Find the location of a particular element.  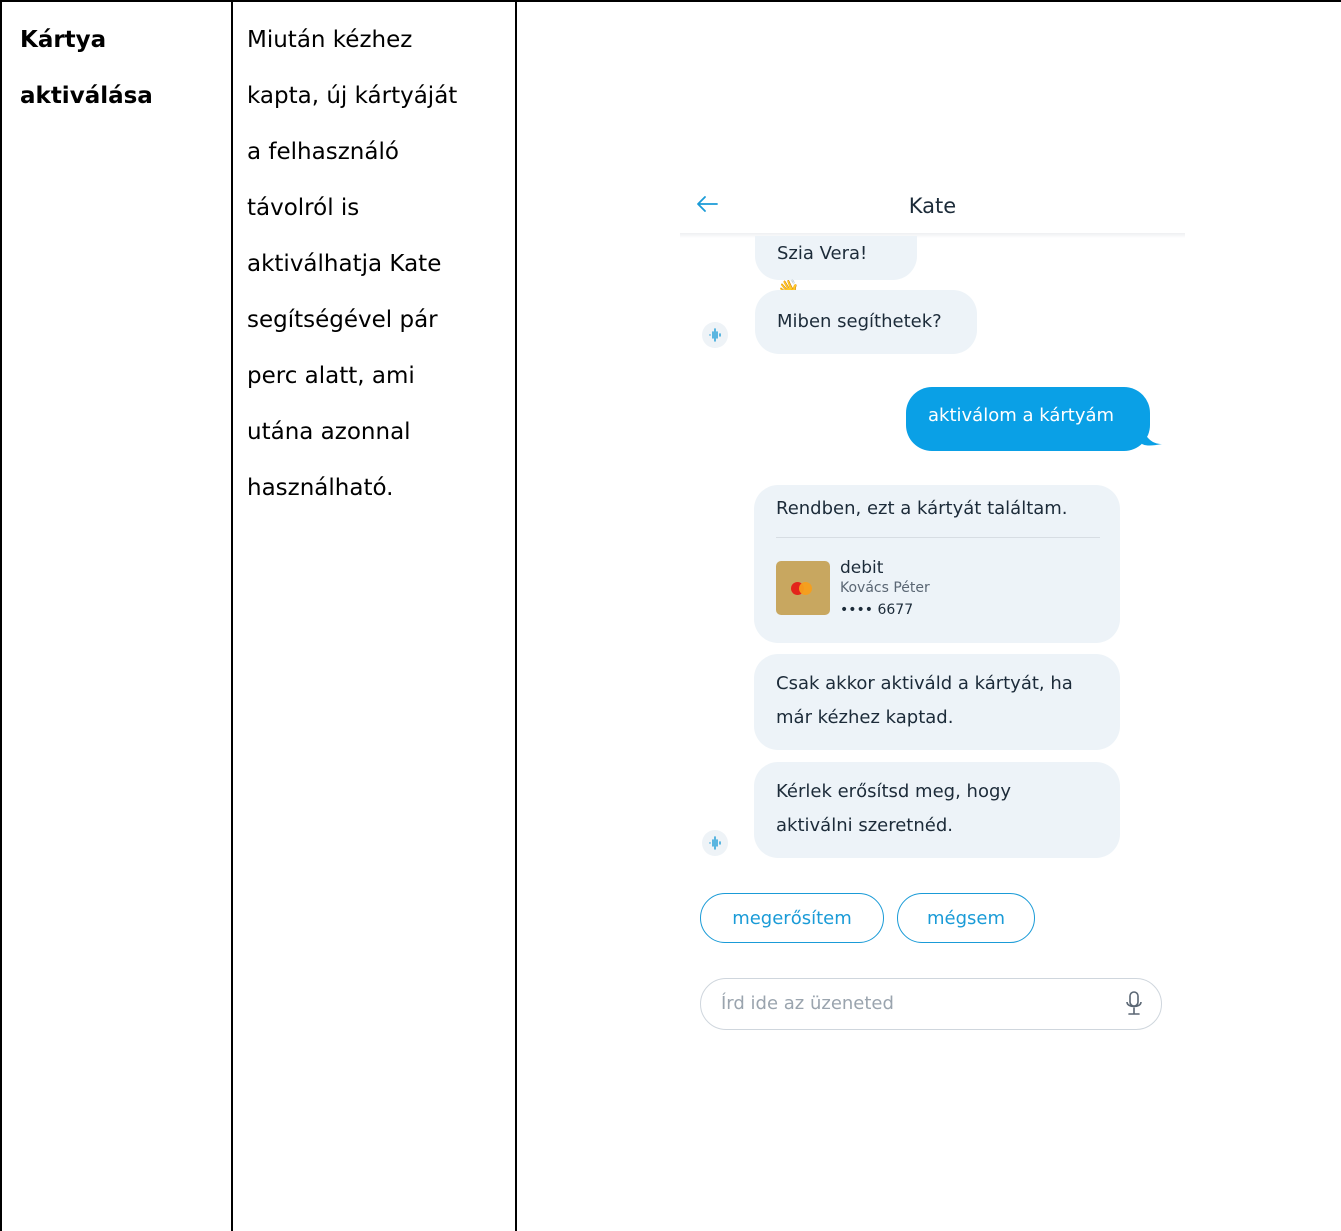

description-line: aktiválhatja Kate is located at coordinates (344, 264).